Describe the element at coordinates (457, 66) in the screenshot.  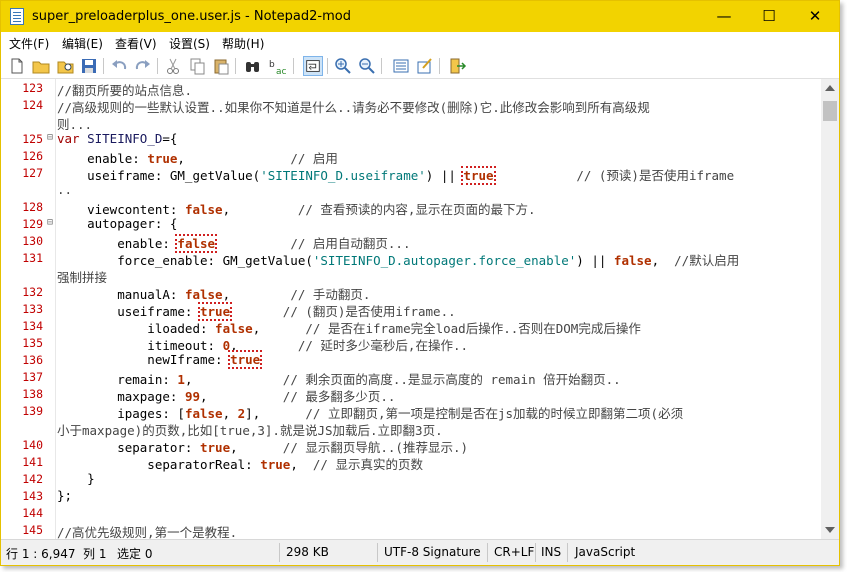
I see `exit-icon` at that location.